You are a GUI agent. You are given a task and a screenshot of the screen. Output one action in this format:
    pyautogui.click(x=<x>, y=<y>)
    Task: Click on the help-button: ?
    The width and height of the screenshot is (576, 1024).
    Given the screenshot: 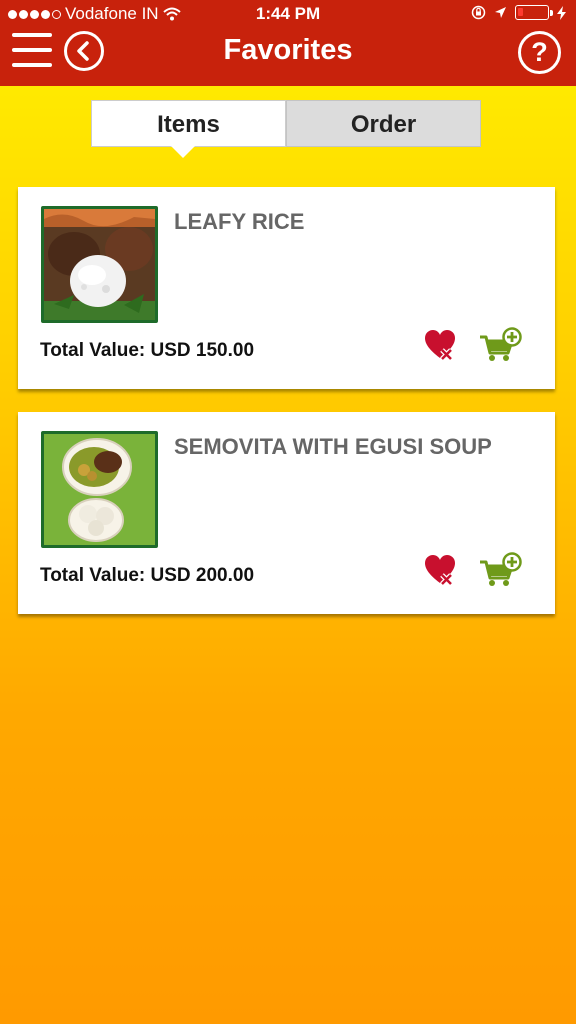 What is the action you would take?
    pyautogui.click(x=539, y=52)
    